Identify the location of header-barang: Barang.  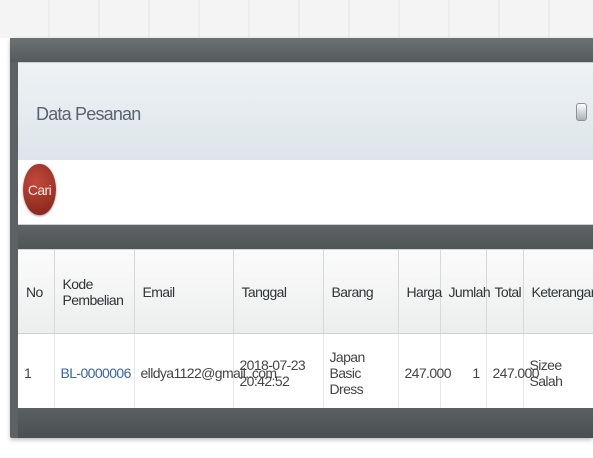
(361, 292).